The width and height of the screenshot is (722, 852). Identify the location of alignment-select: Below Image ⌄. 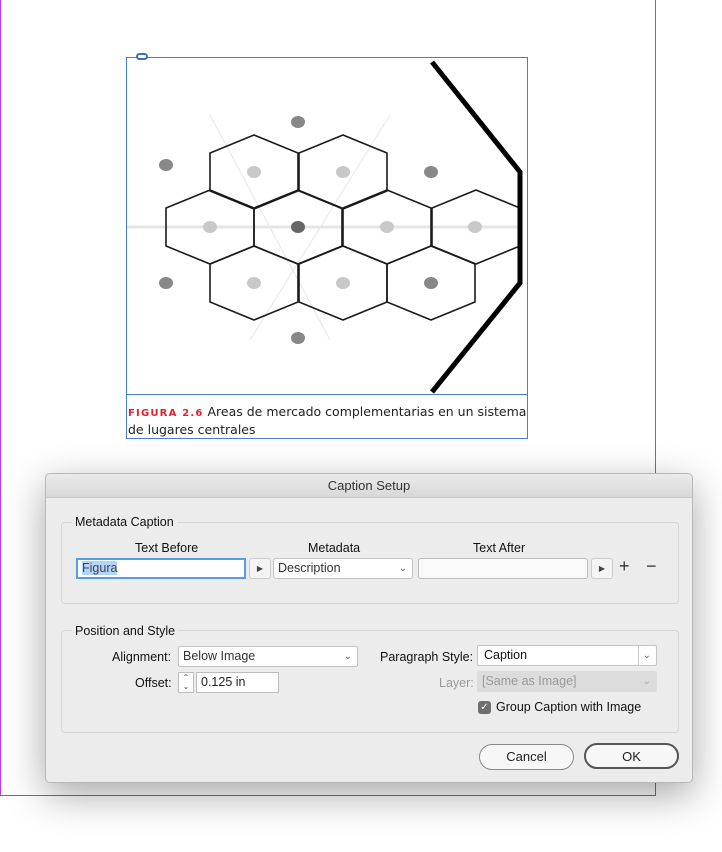
(268, 656).